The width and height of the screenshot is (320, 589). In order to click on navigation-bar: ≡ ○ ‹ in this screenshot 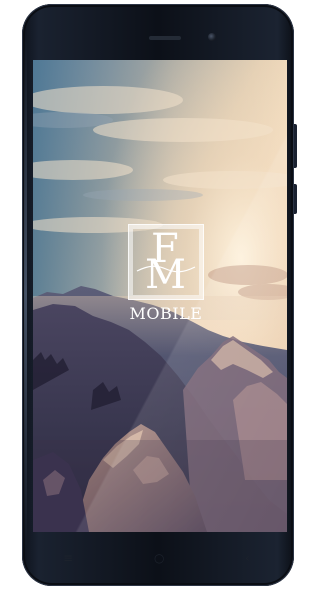, I will do `click(160, 555)`.